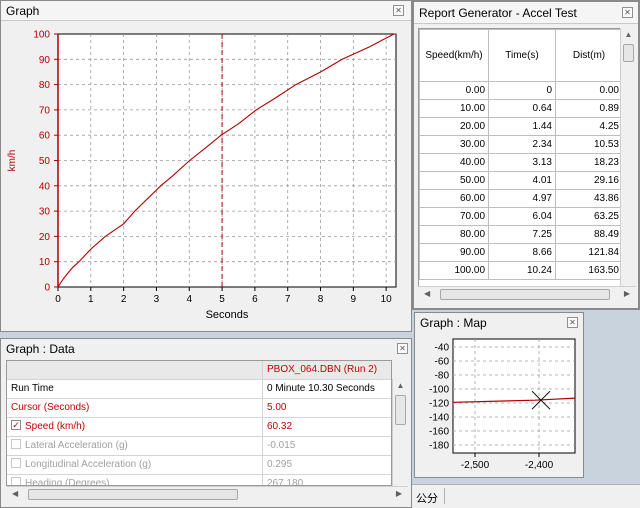 Image resolution: width=640 pixels, height=508 pixels. I want to click on row-value: 5.00, so click(277, 407).